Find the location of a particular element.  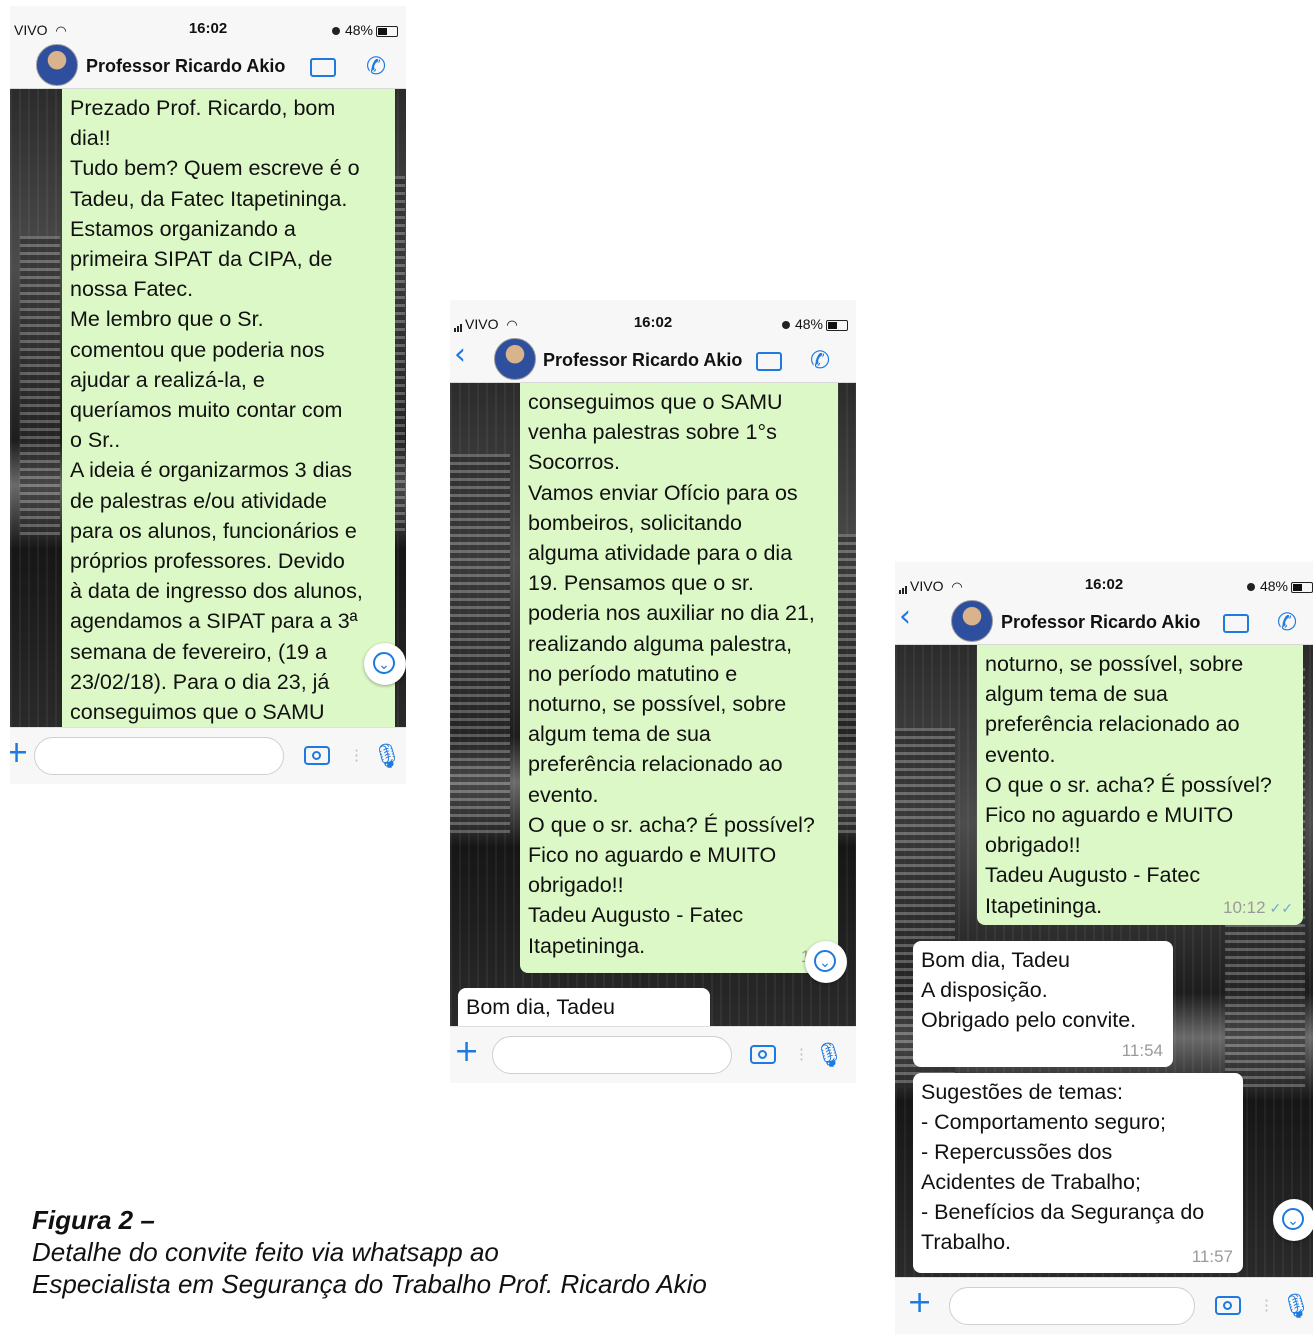

message-text: Bom dia, Tadeu is located at coordinates (541, 1007).